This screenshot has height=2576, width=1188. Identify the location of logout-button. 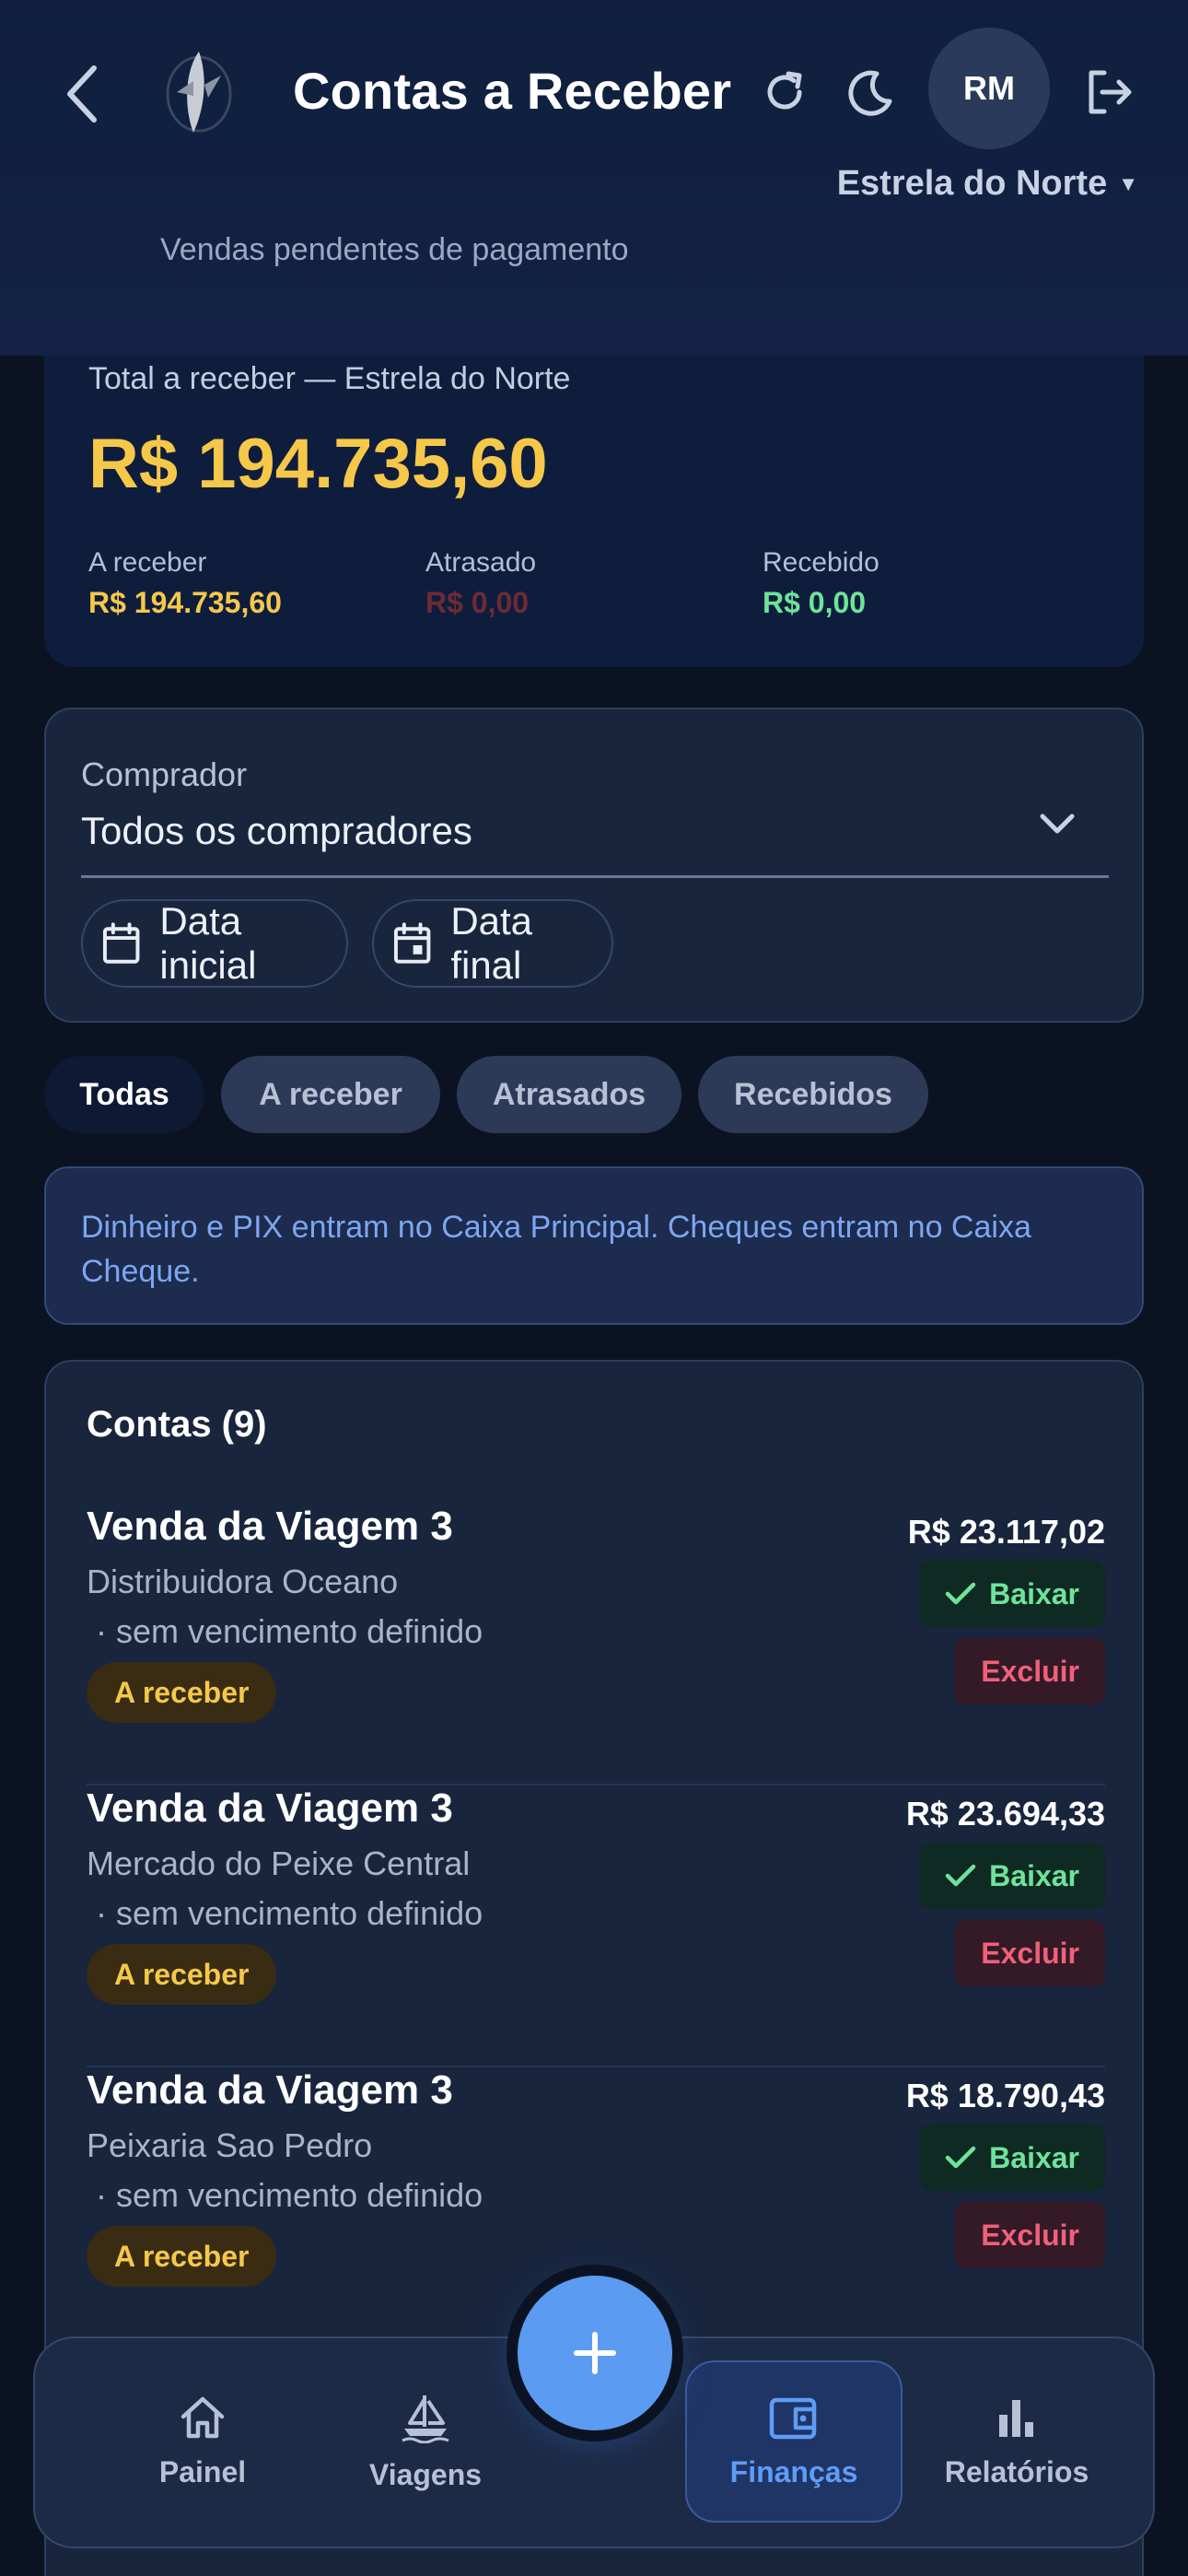
(1109, 92).